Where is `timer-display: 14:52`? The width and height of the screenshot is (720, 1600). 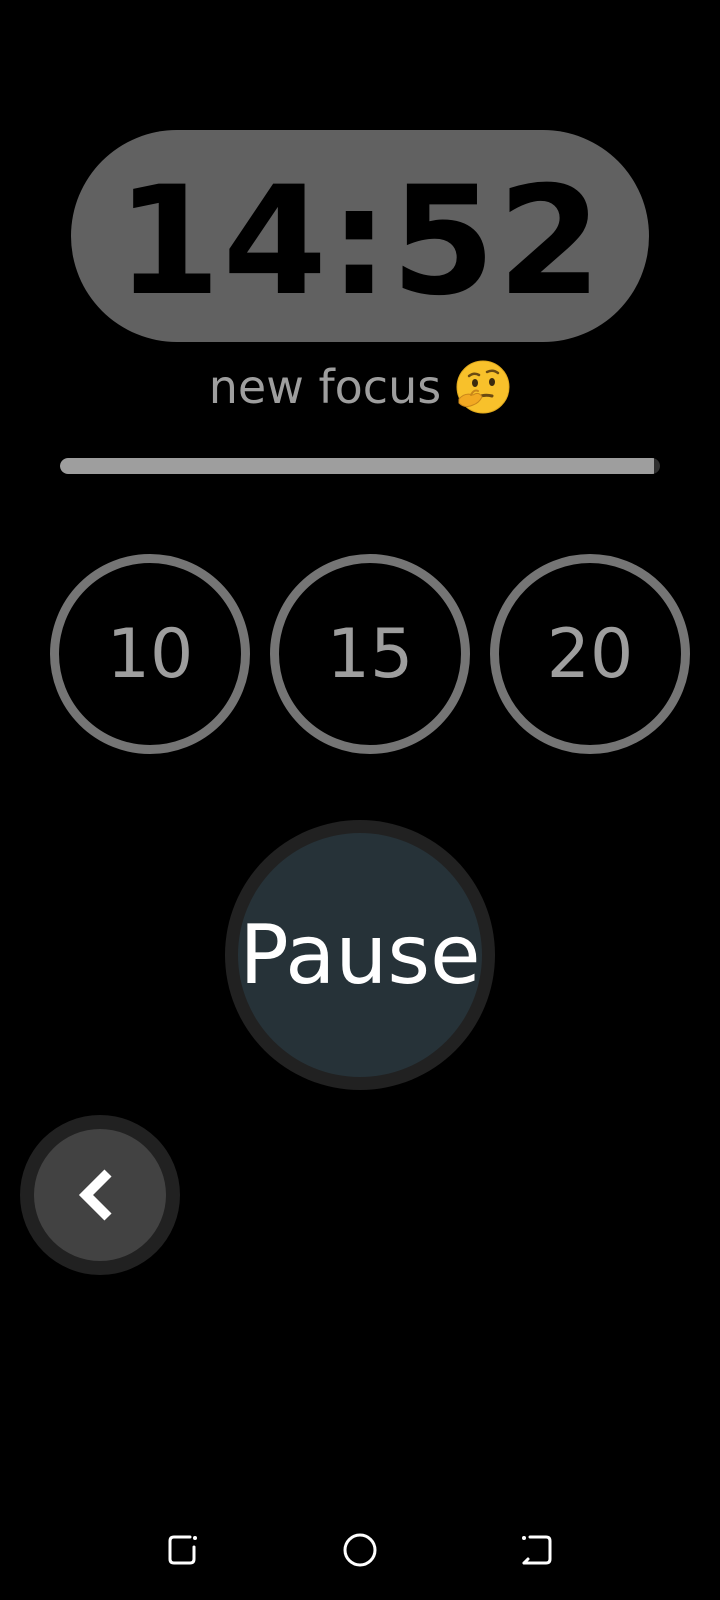
timer-display: 14:52 is located at coordinates (360, 236).